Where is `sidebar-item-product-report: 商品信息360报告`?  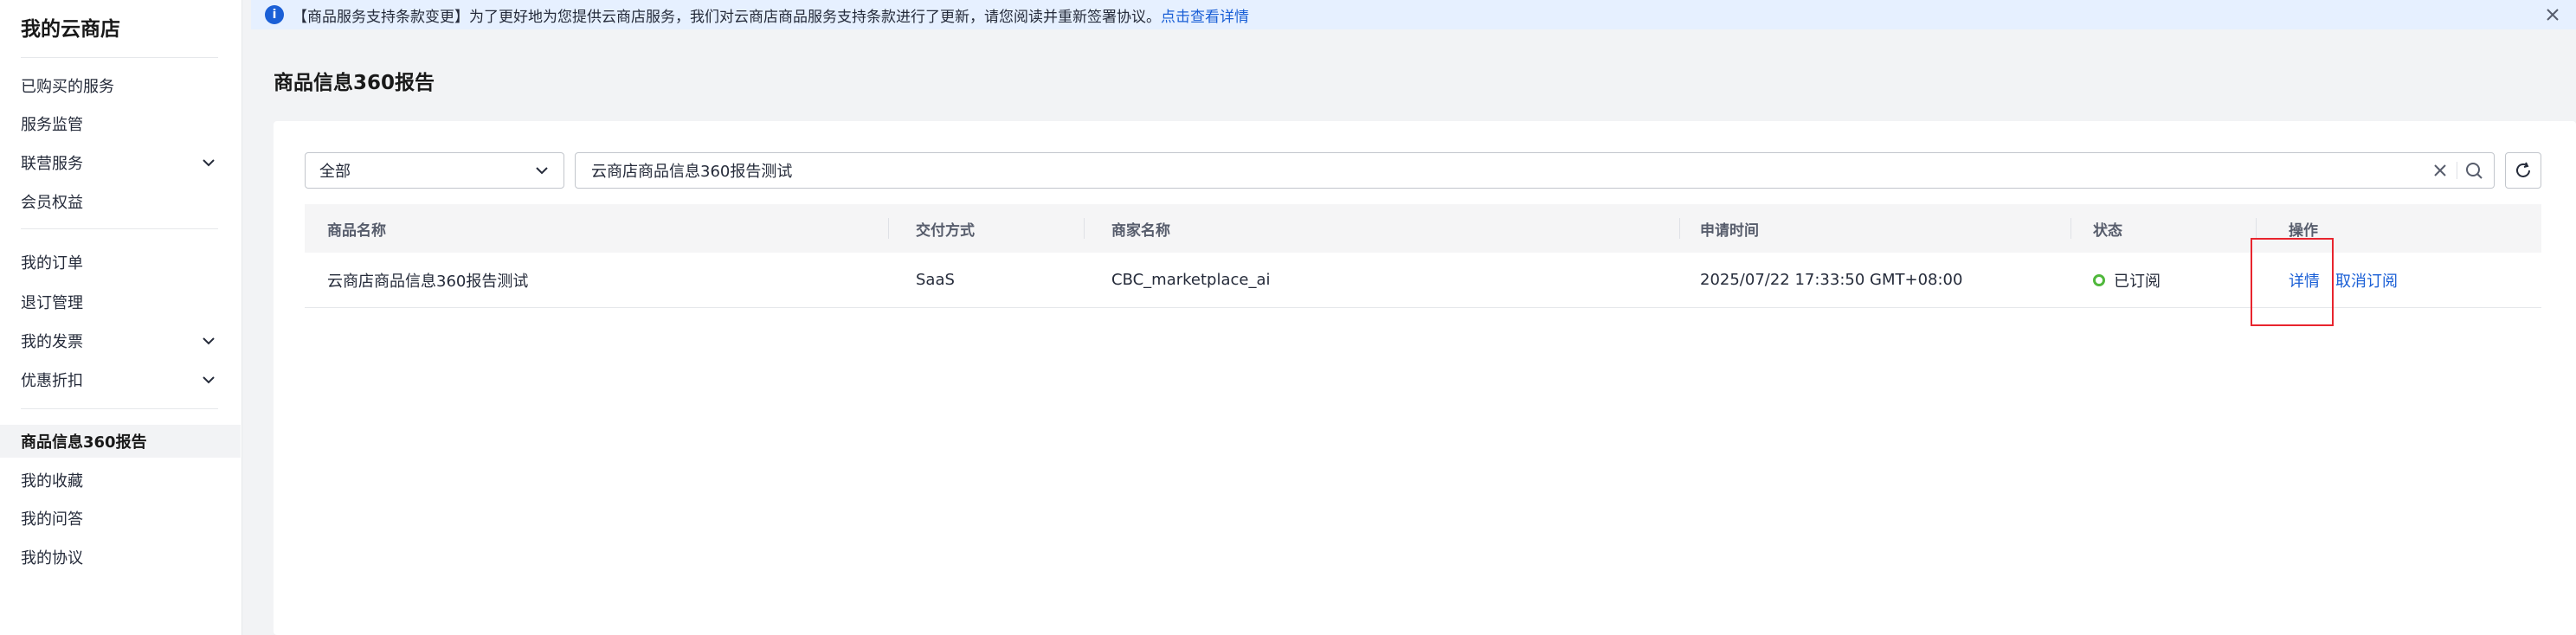
sidebar-item-product-report: 商品信息360报告 is located at coordinates (120, 441).